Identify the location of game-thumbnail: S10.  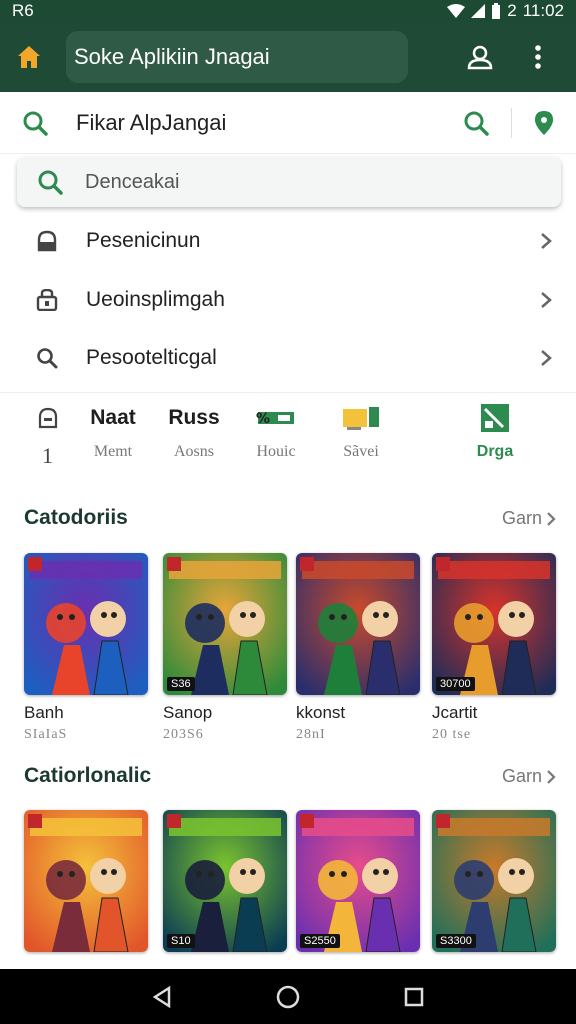
(225, 881).